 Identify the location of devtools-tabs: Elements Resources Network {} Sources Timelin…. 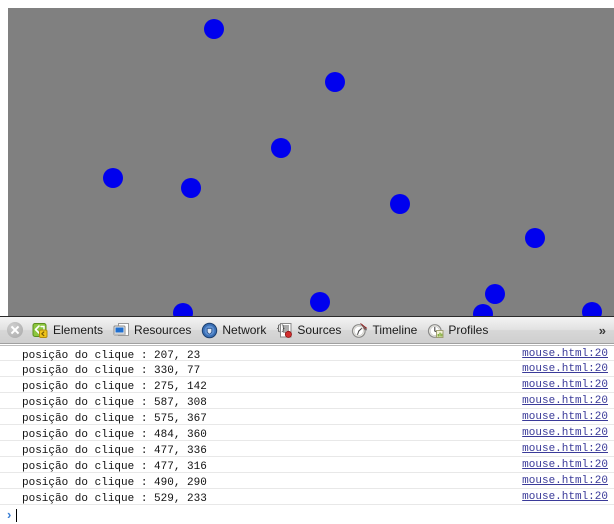
(262, 330).